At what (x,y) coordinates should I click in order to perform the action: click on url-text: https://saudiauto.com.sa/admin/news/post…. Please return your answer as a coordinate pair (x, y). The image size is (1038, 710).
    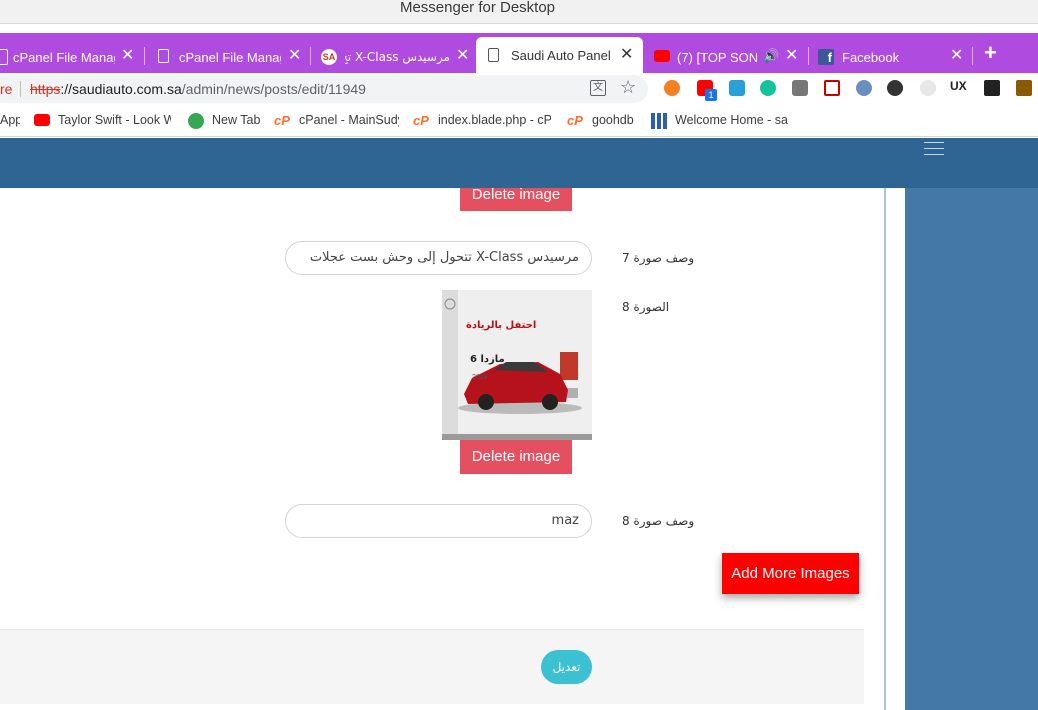
    Looking at the image, I should click on (198, 89).